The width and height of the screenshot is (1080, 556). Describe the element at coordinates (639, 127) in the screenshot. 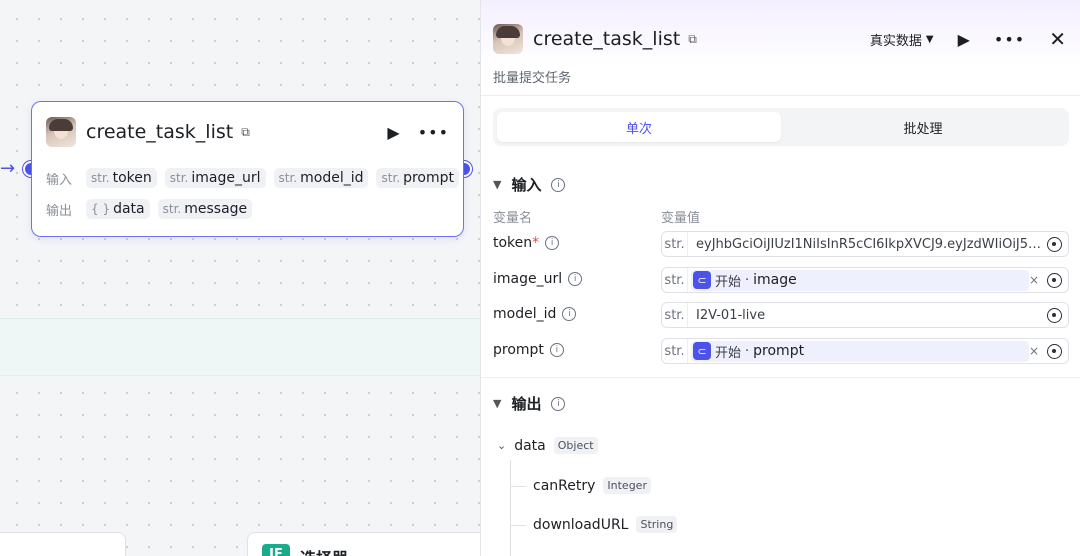

I see `tab-single: 单次` at that location.